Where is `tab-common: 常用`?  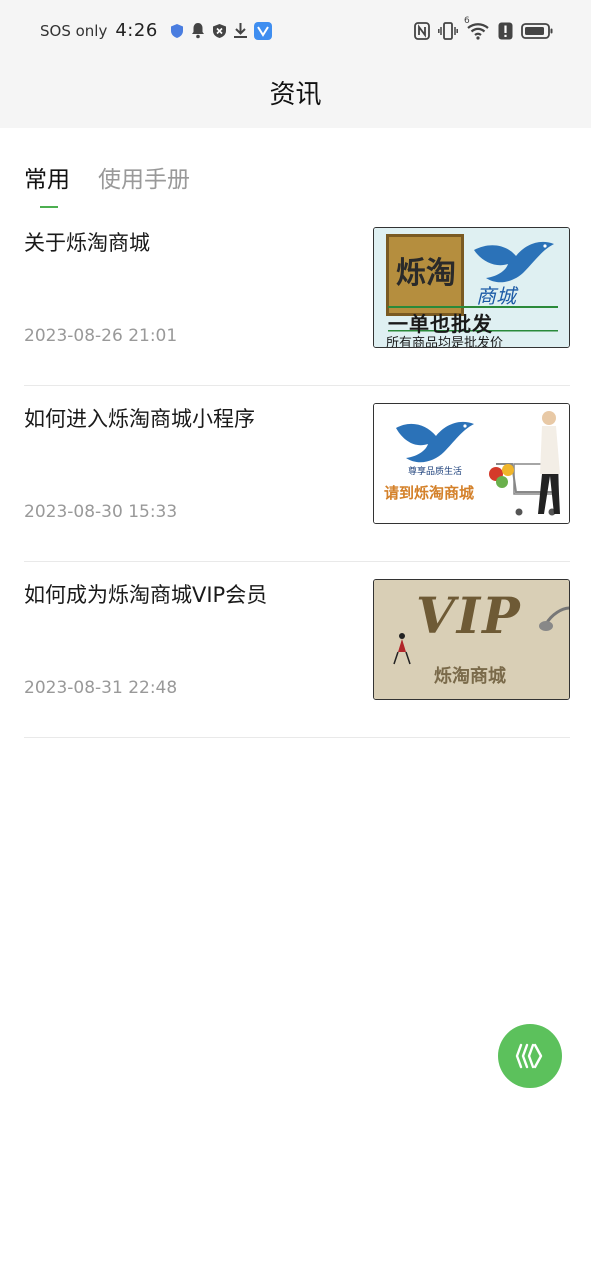
tab-common: 常用 is located at coordinates (47, 184).